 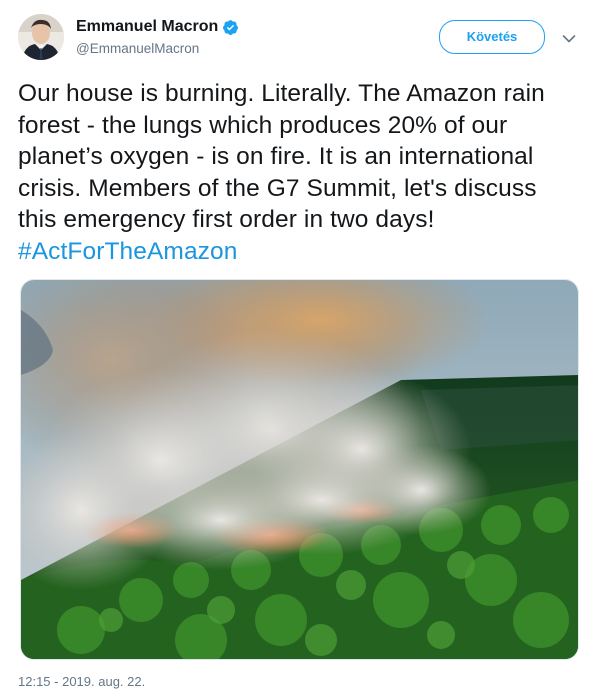 I want to click on avatar, so click(x=41, y=37).